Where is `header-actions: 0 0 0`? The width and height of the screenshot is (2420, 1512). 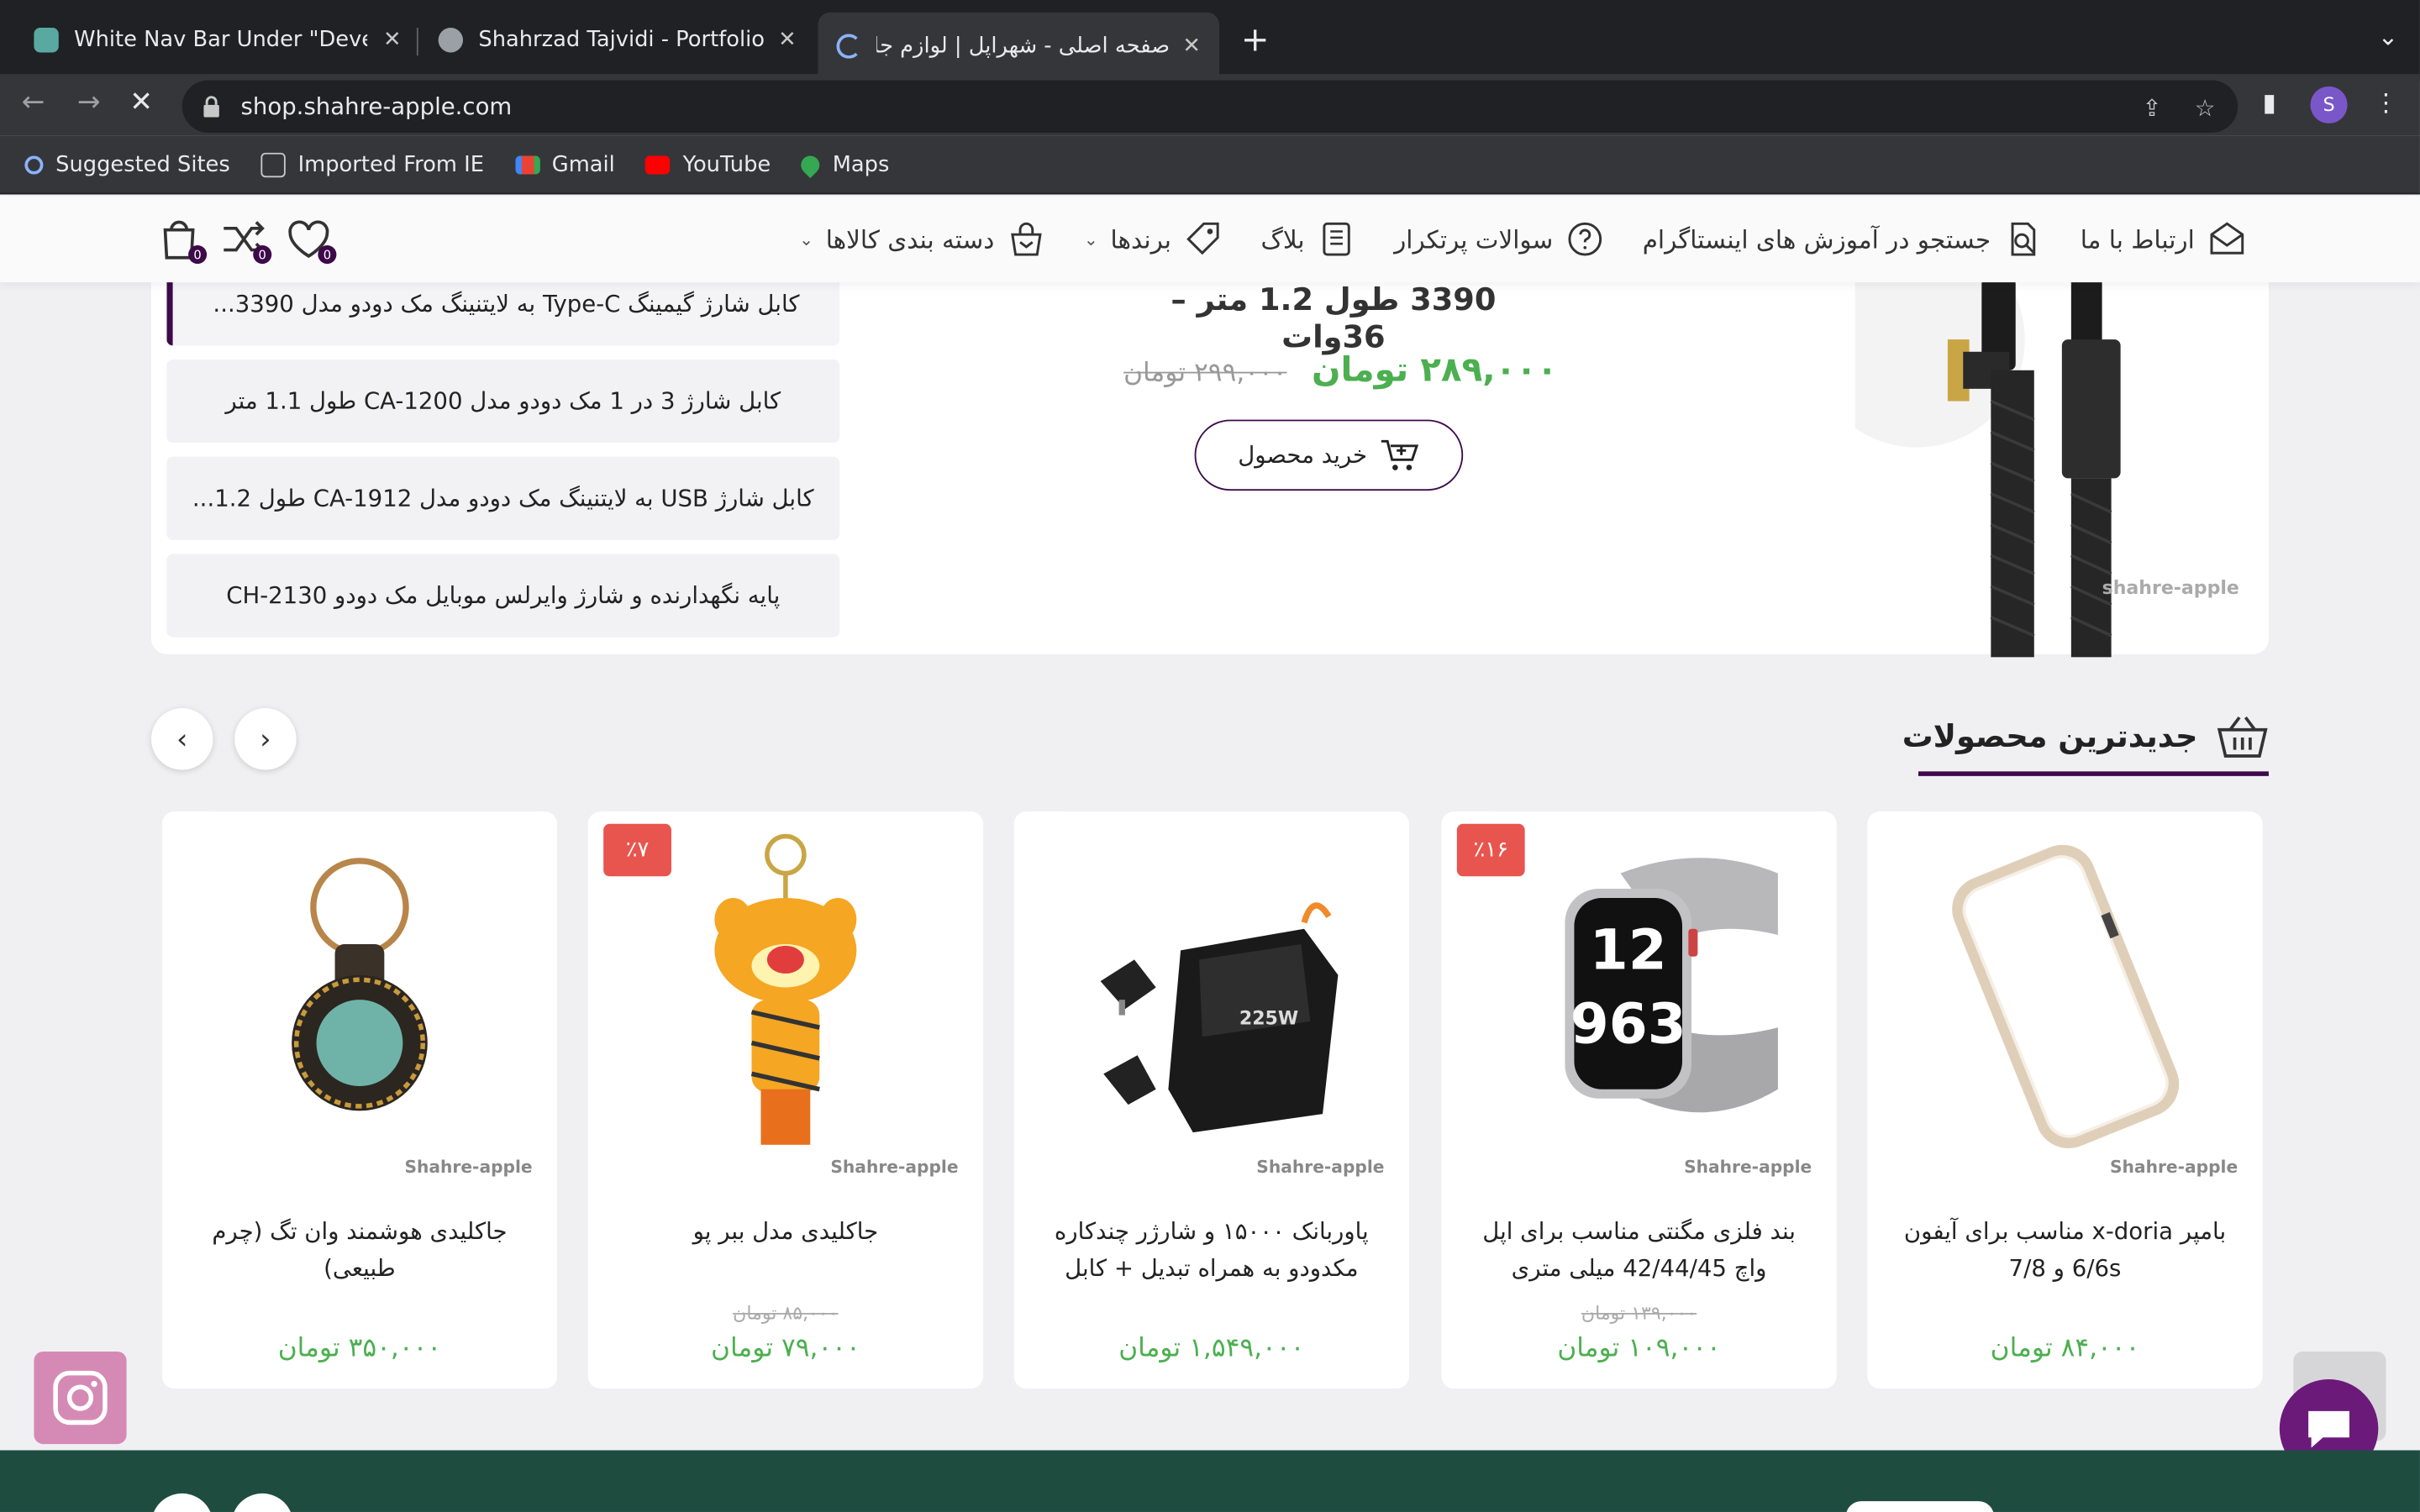 header-actions: 0 0 0 is located at coordinates (252, 239).